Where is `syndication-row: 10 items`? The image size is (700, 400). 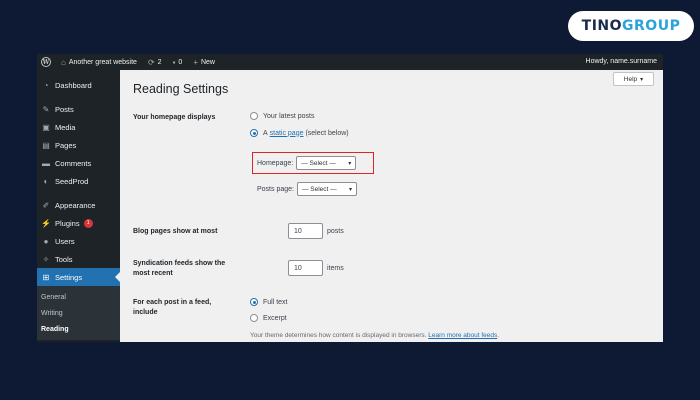 syndication-row: 10 items is located at coordinates (316, 268).